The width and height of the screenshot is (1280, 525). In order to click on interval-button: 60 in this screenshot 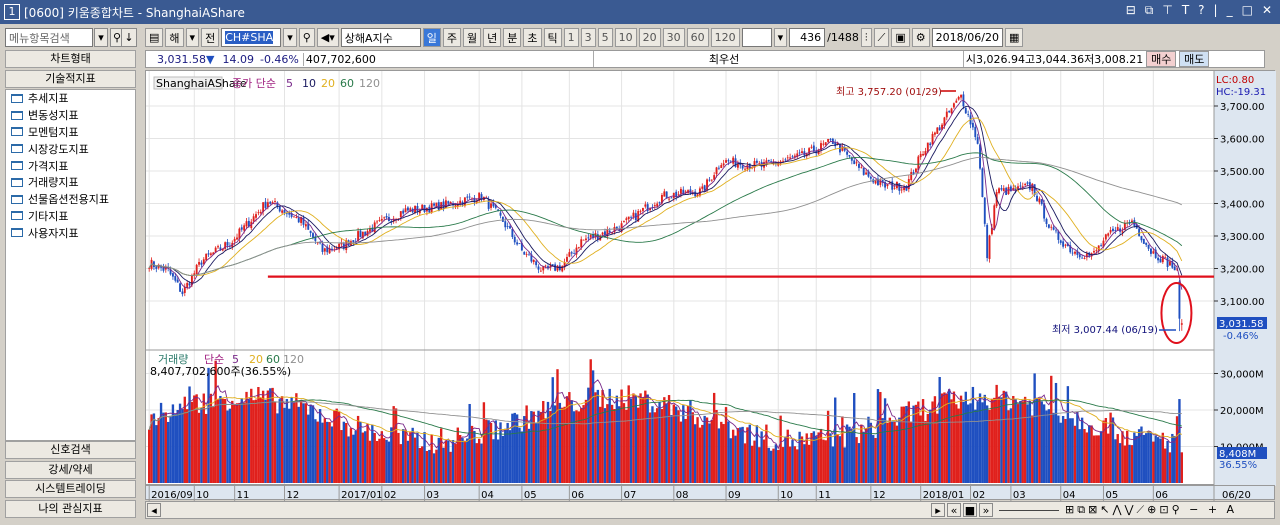, I will do `click(697, 37)`.